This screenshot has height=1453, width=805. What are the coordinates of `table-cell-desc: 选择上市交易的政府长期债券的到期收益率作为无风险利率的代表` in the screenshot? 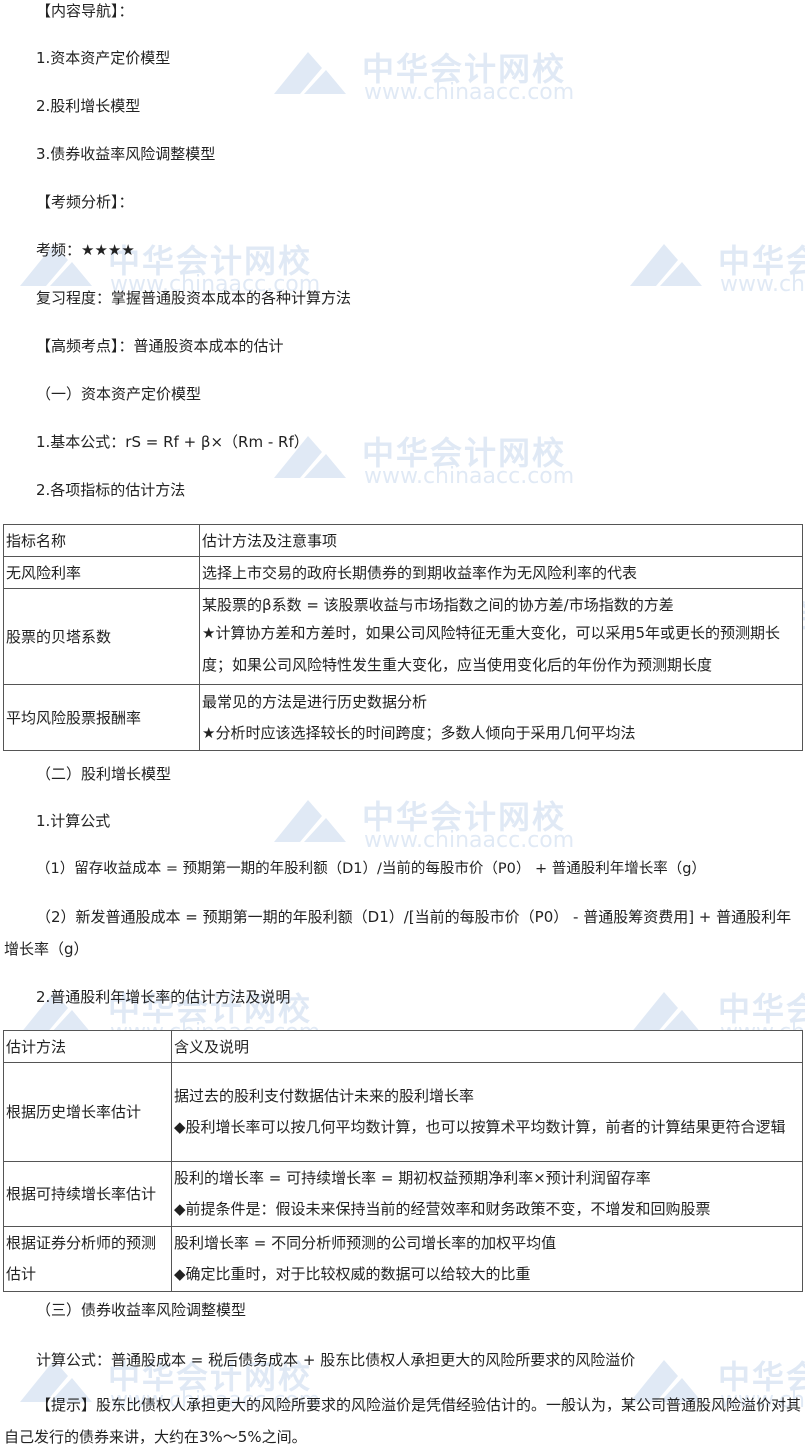 It's located at (501, 572).